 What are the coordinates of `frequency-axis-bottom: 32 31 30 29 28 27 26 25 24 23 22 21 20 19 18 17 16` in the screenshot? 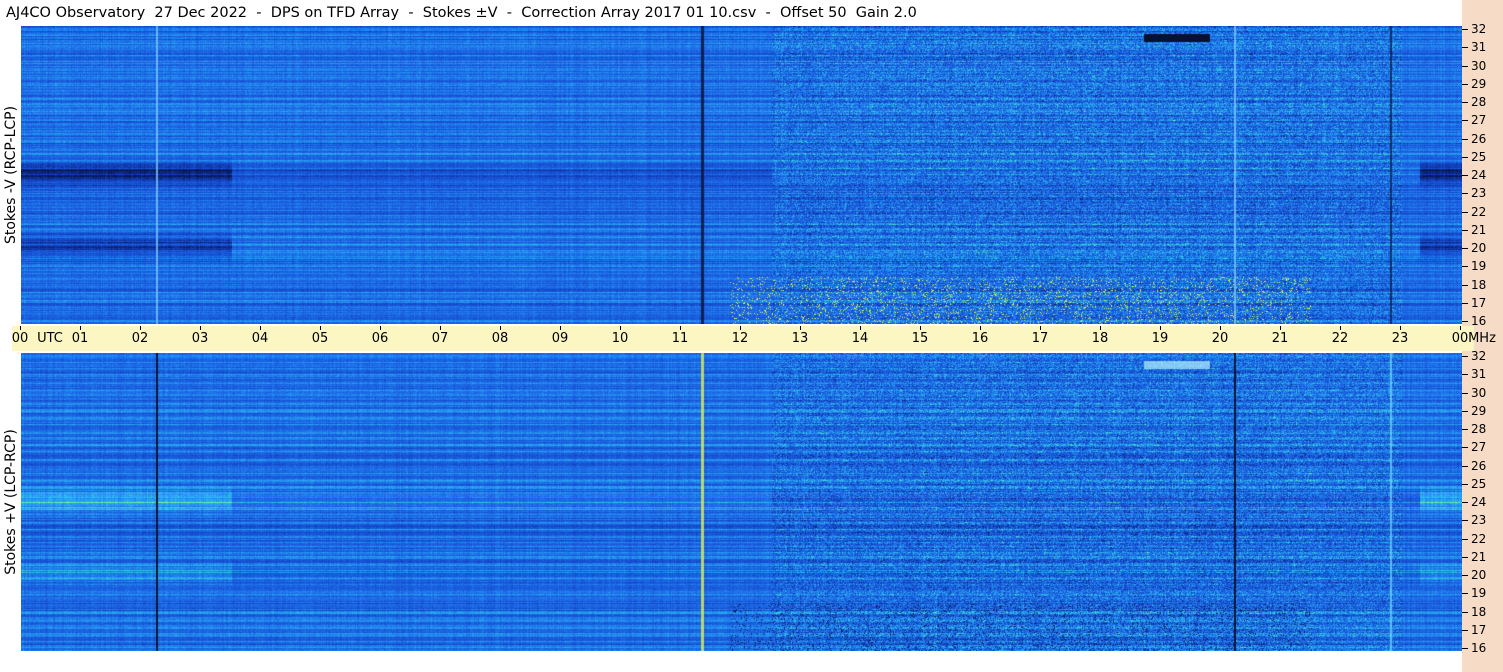 It's located at (1482, 502).